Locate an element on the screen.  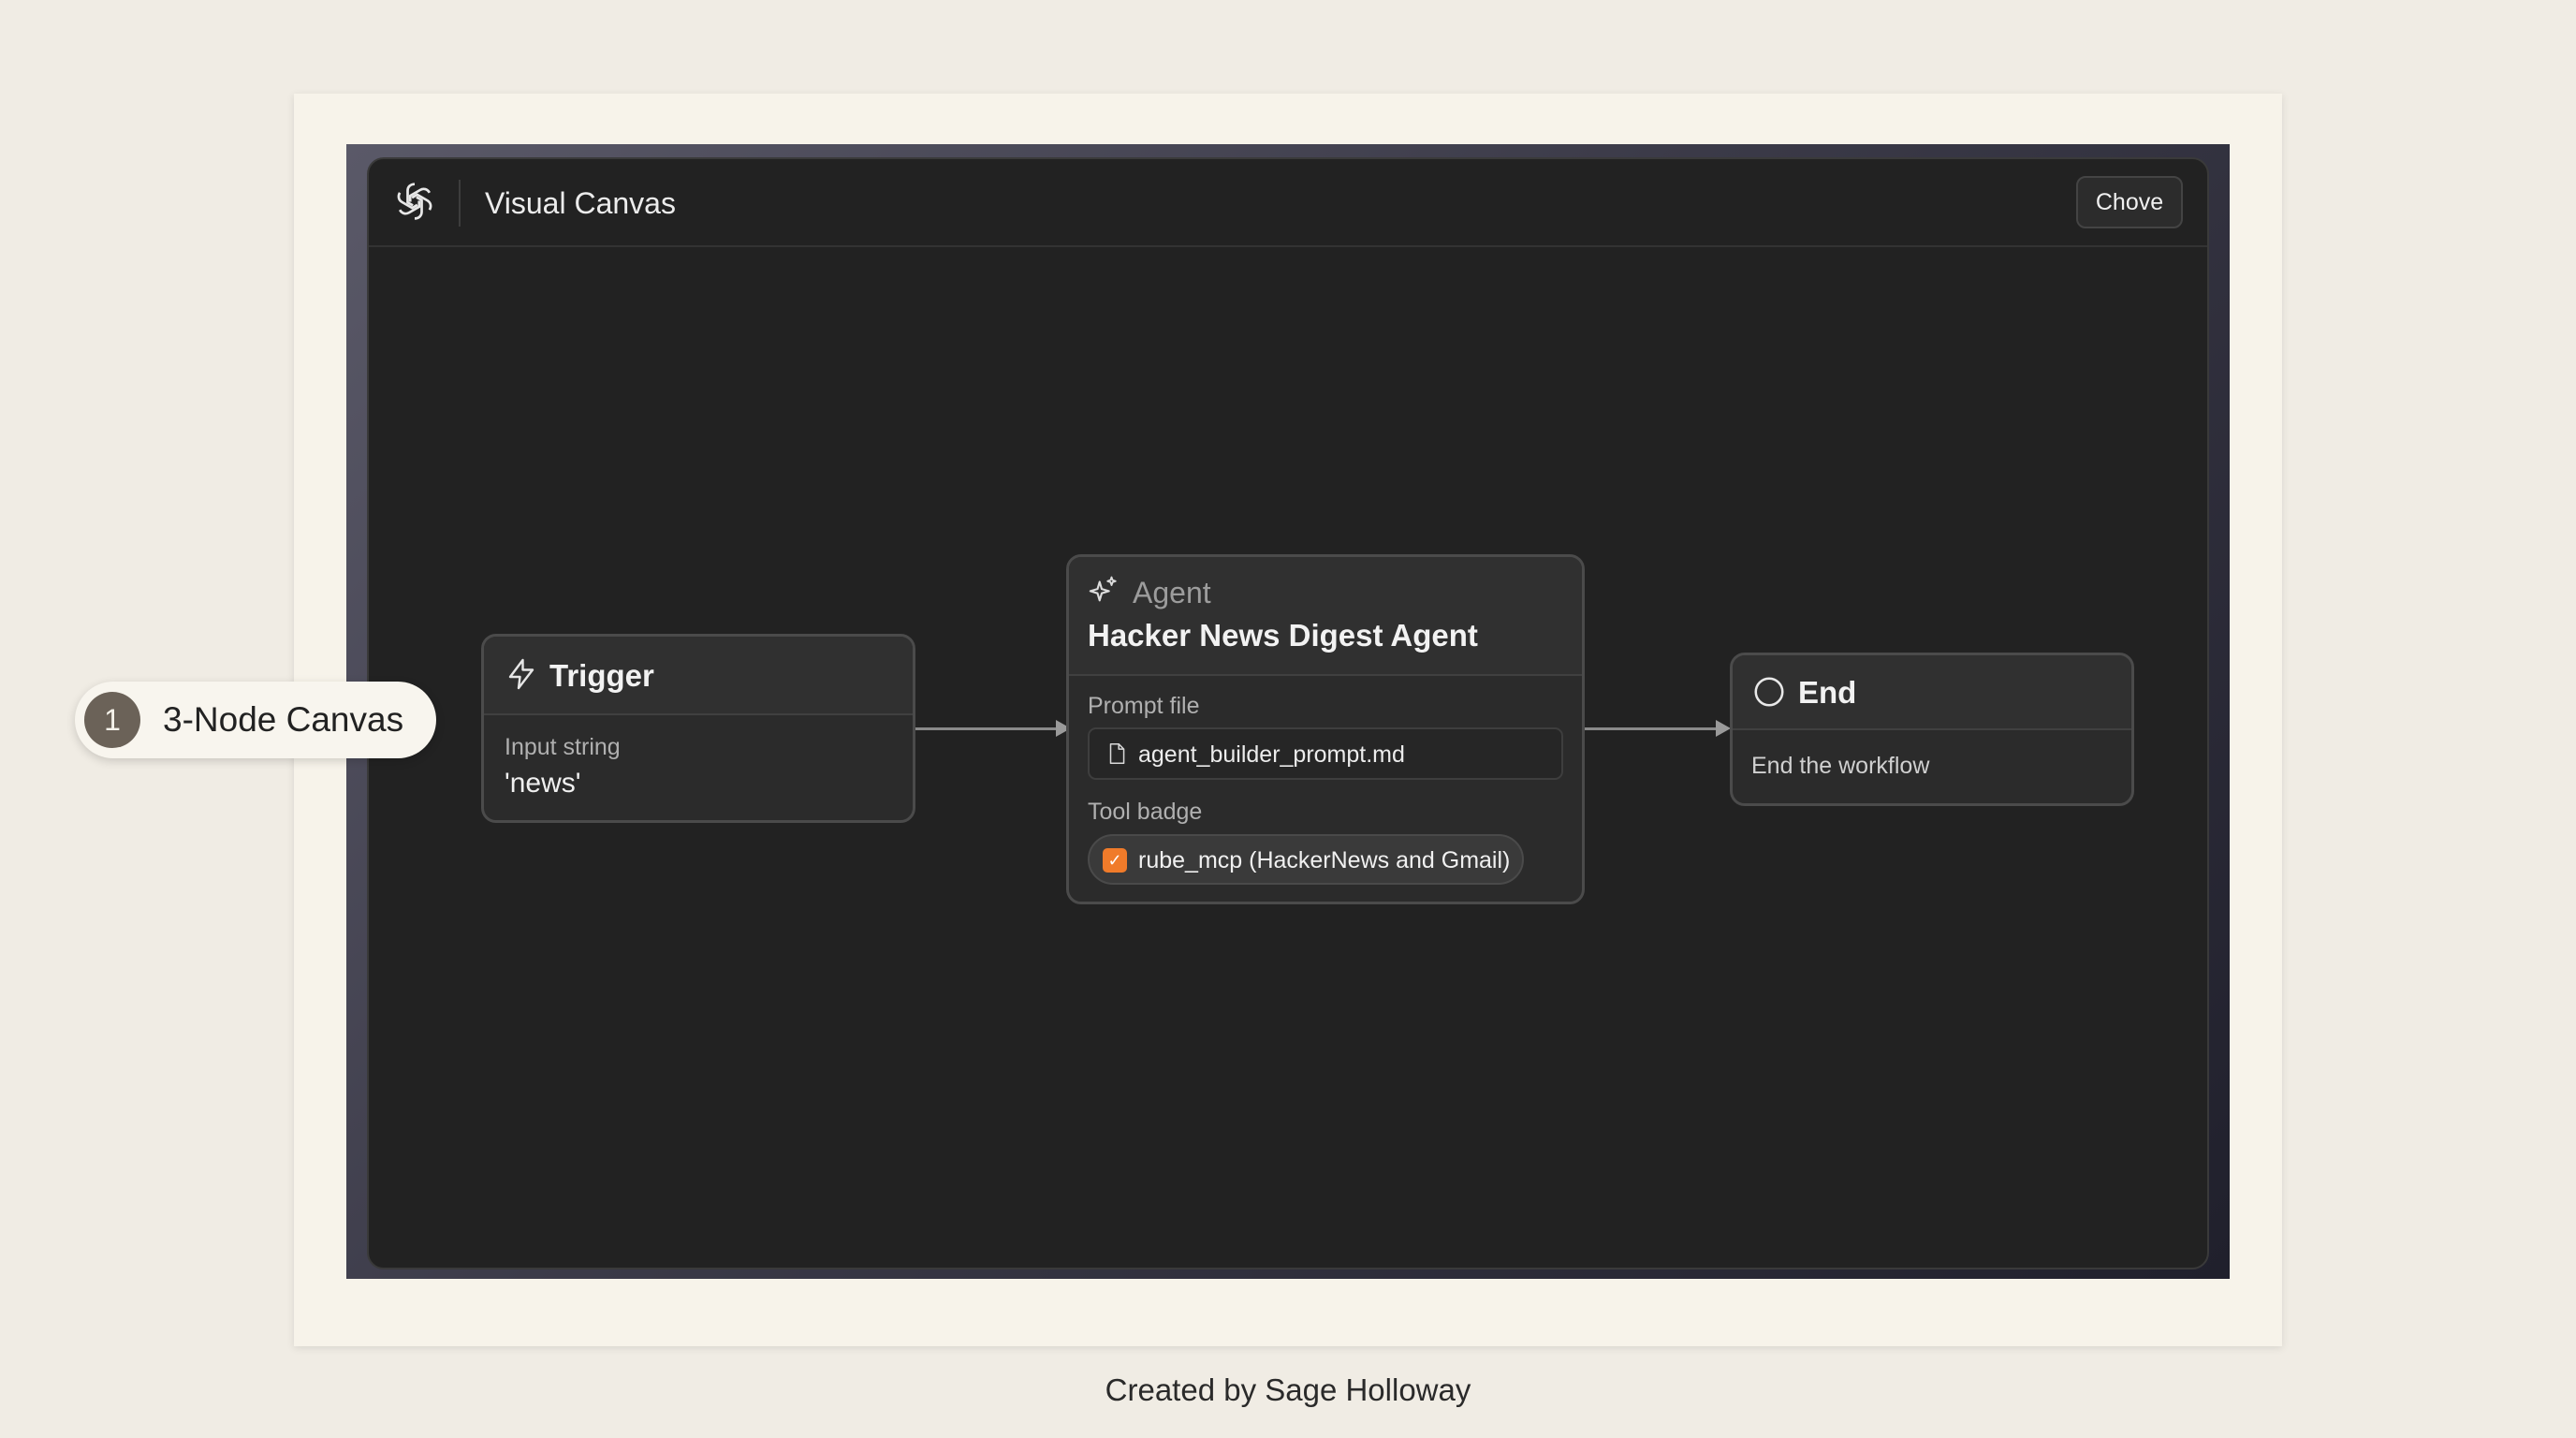
trigger-node: Trigger Input string 'news' is located at coordinates (698, 728).